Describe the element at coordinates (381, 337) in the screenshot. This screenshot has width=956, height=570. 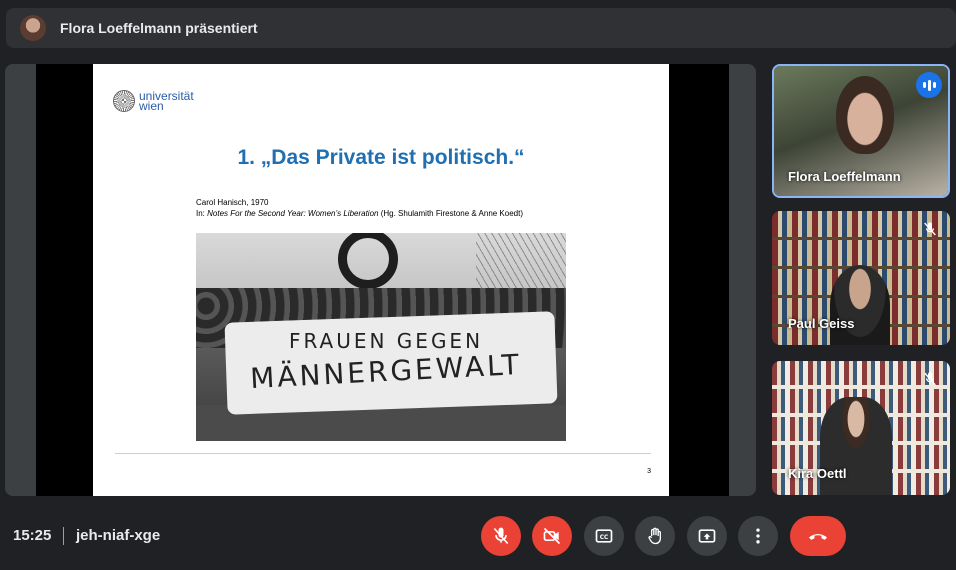
I see `protest-photo: FRAUEN GEGEN MÄNNERGEWALT` at that location.